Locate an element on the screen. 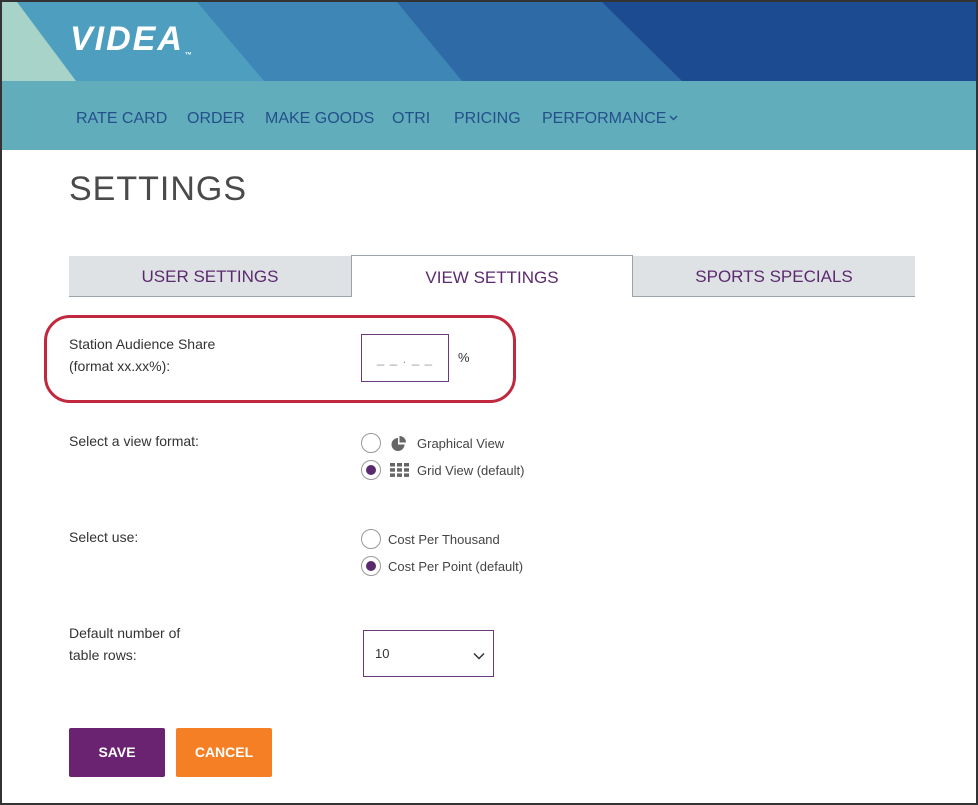  percent-suffix: % is located at coordinates (464, 357).